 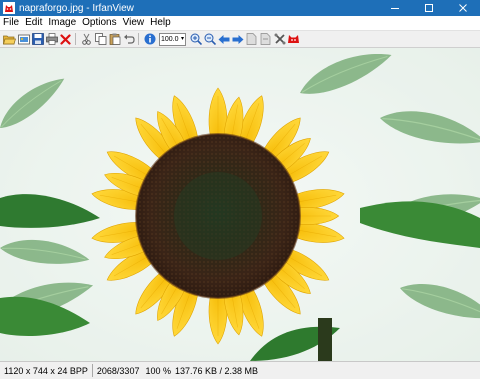 I want to click on status-zoom: 100 %, so click(x=158, y=370).